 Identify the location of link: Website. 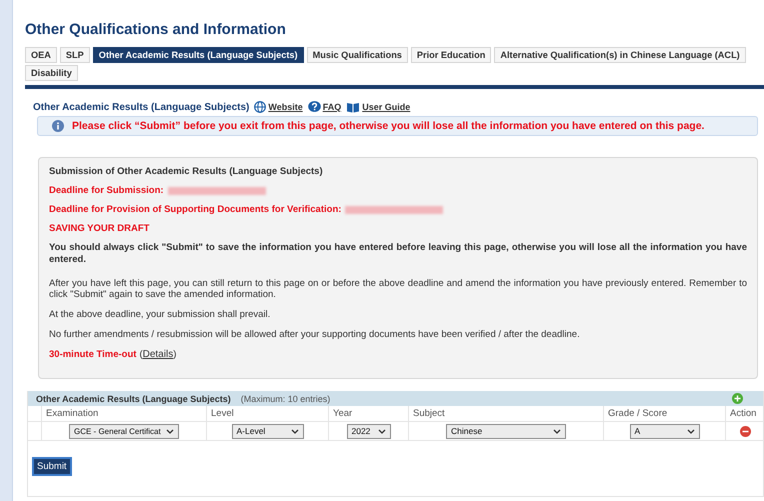
(285, 107).